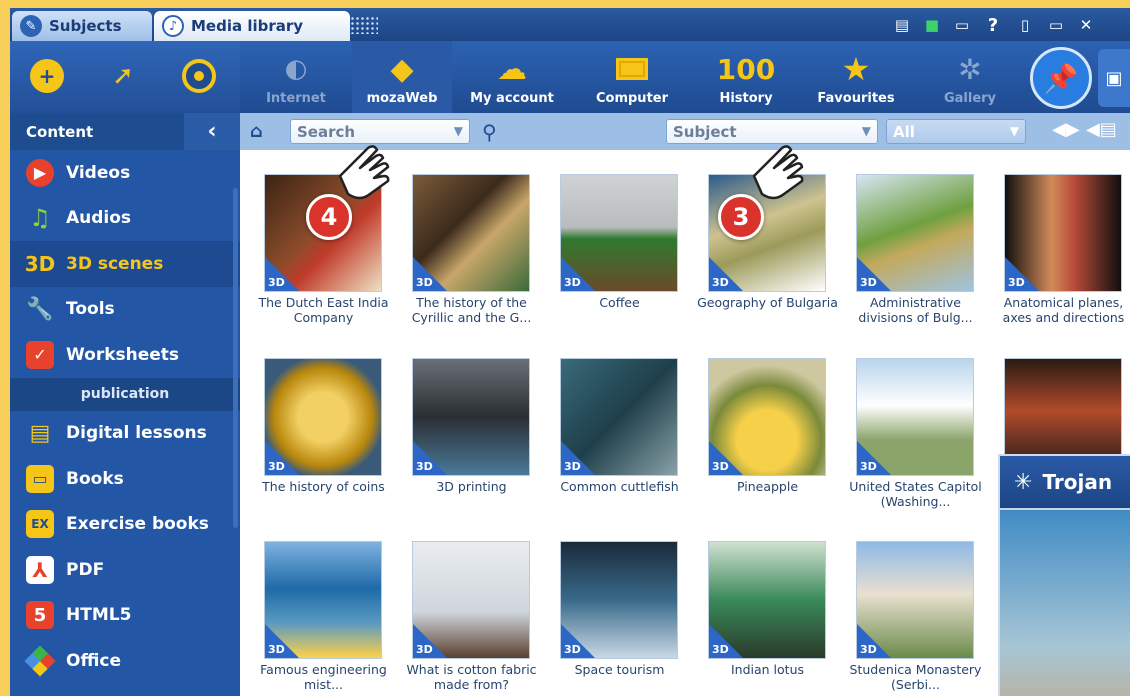 Image resolution: width=1130 pixels, height=696 pixels. Describe the element at coordinates (125, 219) in the screenshot. I see `sidebar-item-audios: ♫ Audios` at that location.